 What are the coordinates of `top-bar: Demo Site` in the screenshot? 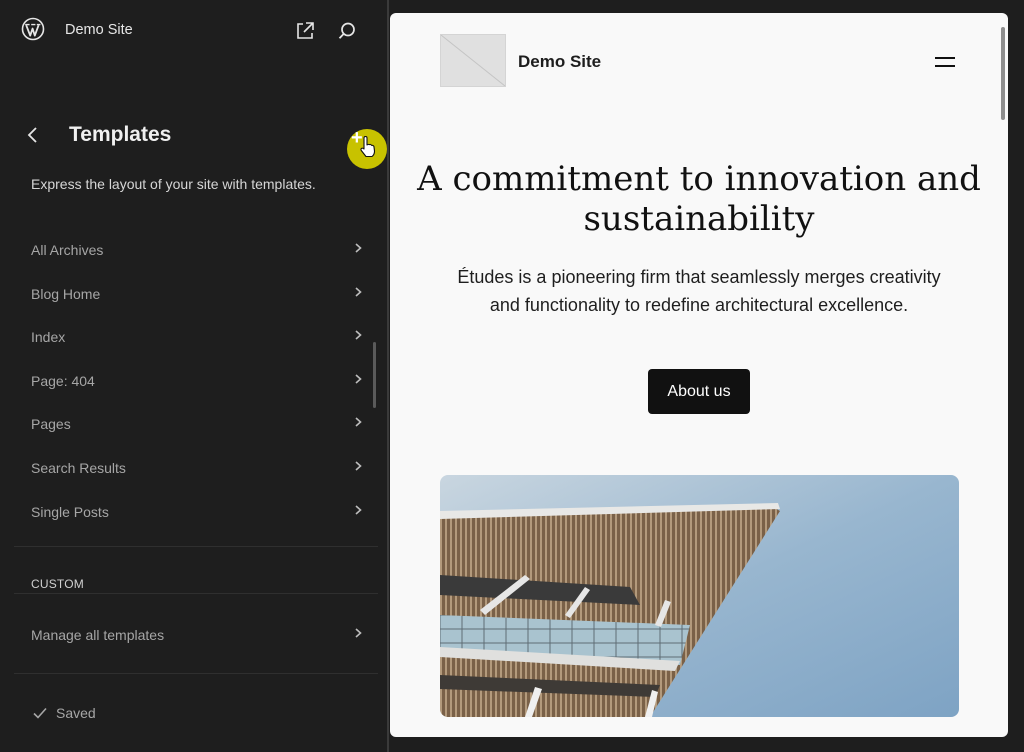 It's located at (195, 31).